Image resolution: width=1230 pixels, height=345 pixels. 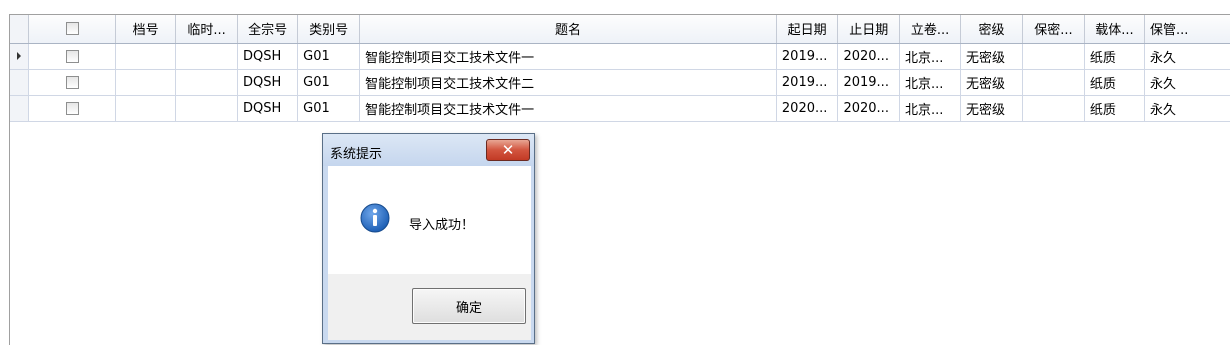 I want to click on col-header-dangao: 档号, so click(x=146, y=29).